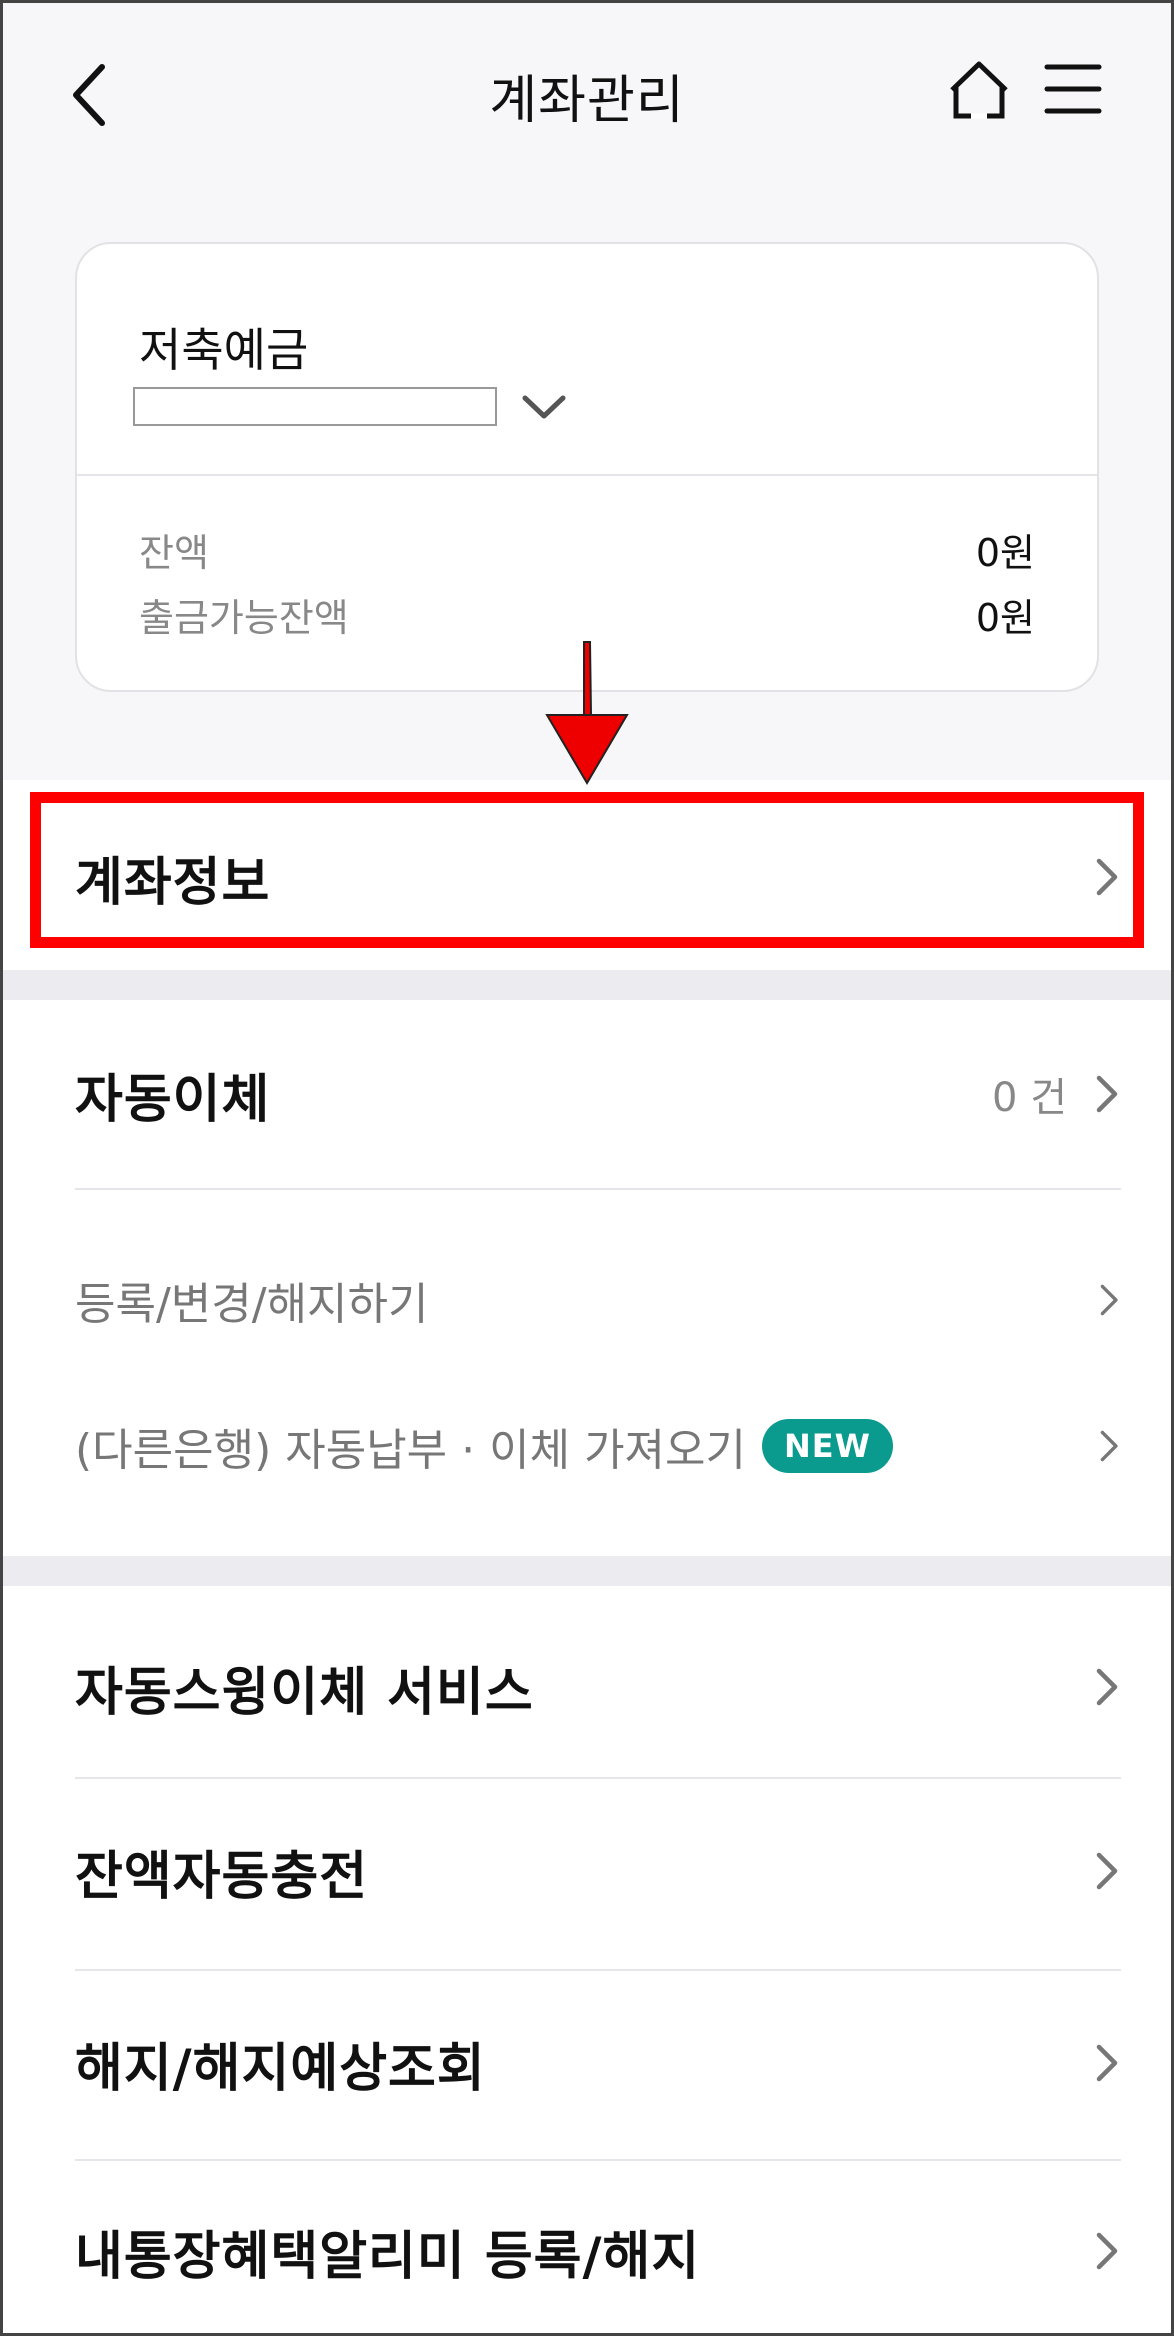 Image resolution: width=1174 pixels, height=2336 pixels. Describe the element at coordinates (222, 1876) in the screenshot. I see `auto-charge-label: 잔액자동충전` at that location.